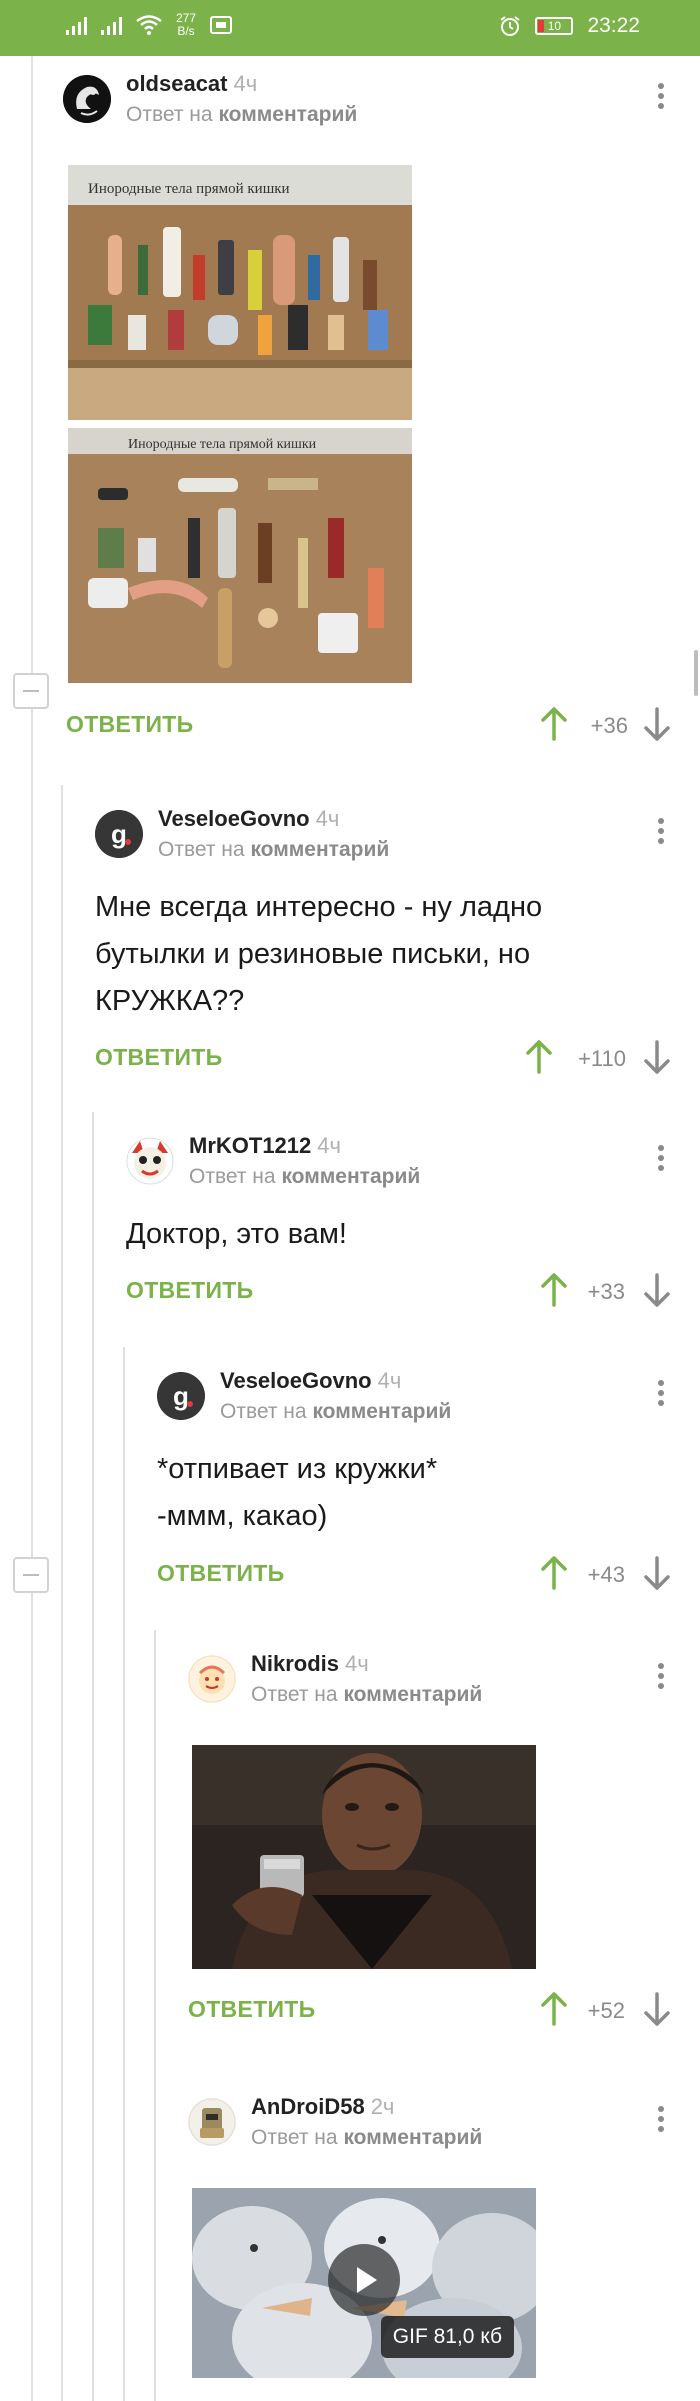 This screenshot has width=700, height=2401. Describe the element at coordinates (696, 673) in the screenshot. I see `scrollbar` at that location.